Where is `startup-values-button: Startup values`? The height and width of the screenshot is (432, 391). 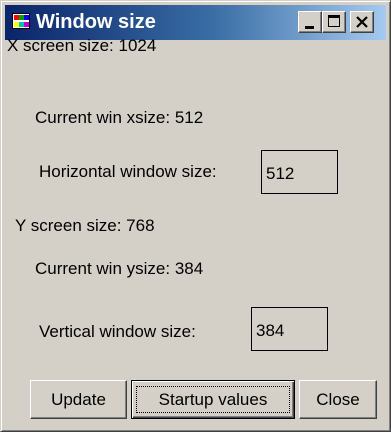 startup-values-button: Startup values is located at coordinates (213, 399).